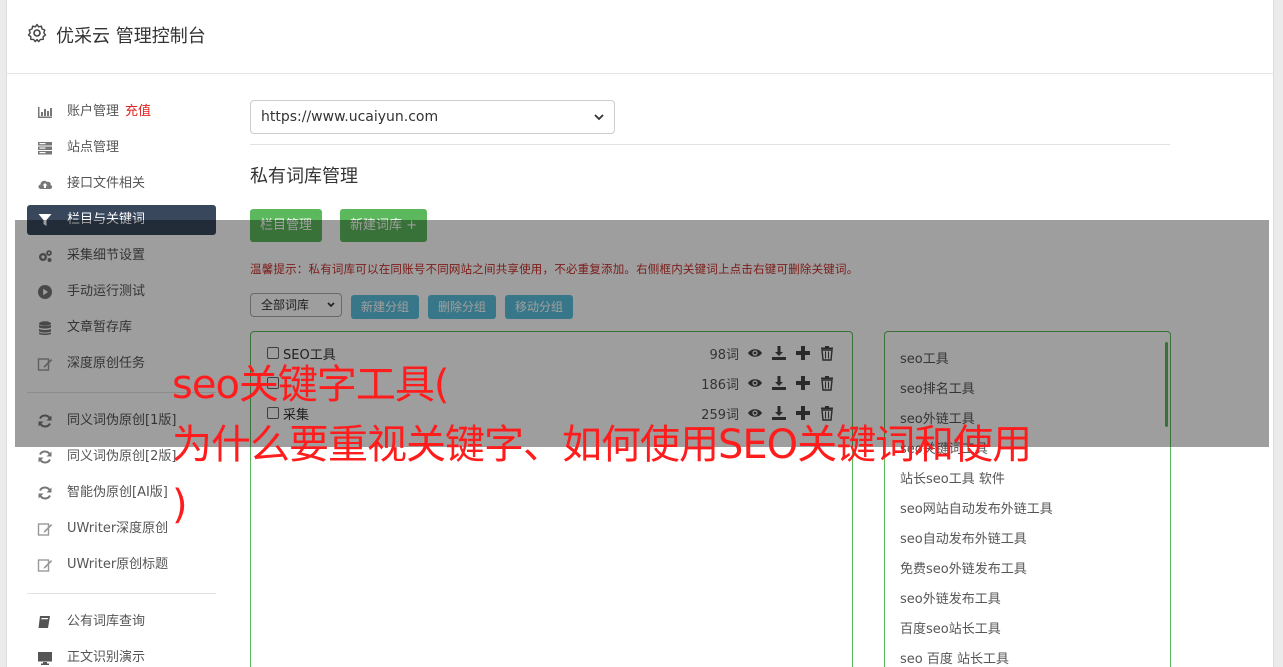  Describe the element at coordinates (640, 37) in the screenshot. I see `top-bar: 优采云 管理控制台` at that location.